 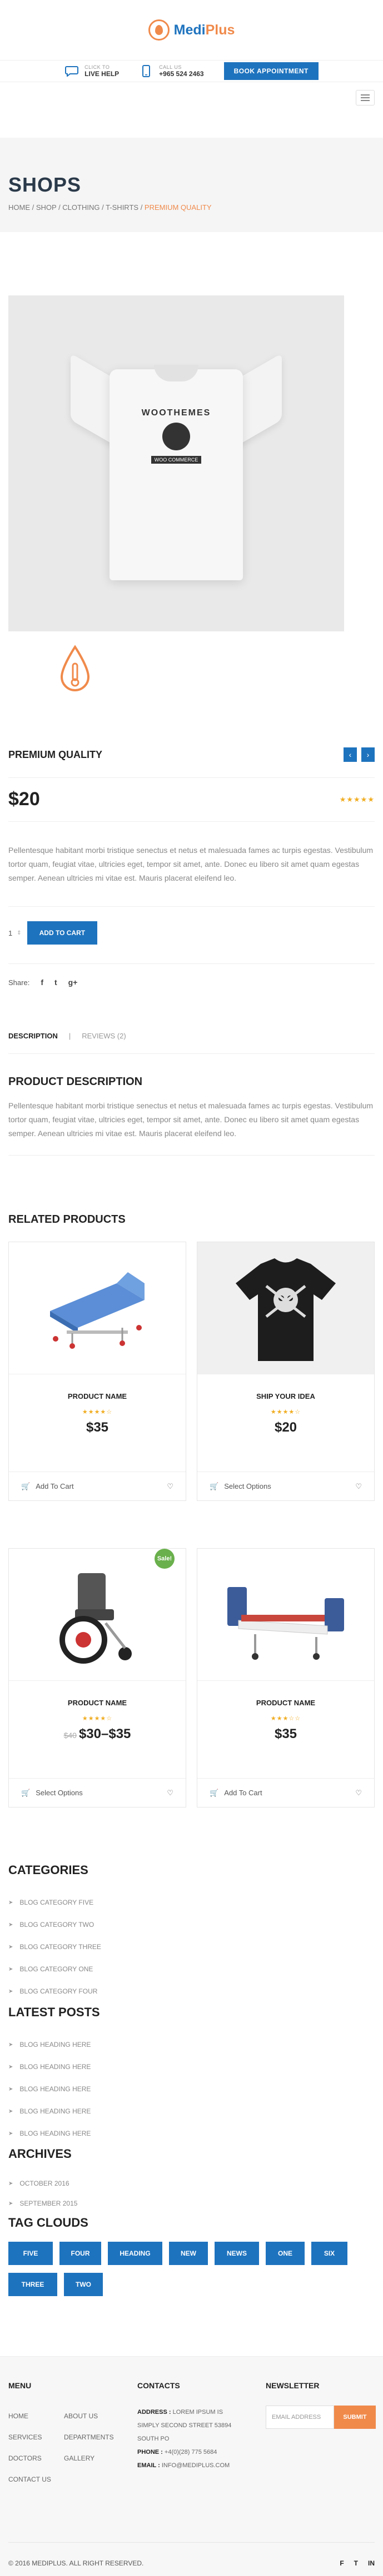 I want to click on footer-link-gallery: GALLERY, so click(x=89, y=2458).